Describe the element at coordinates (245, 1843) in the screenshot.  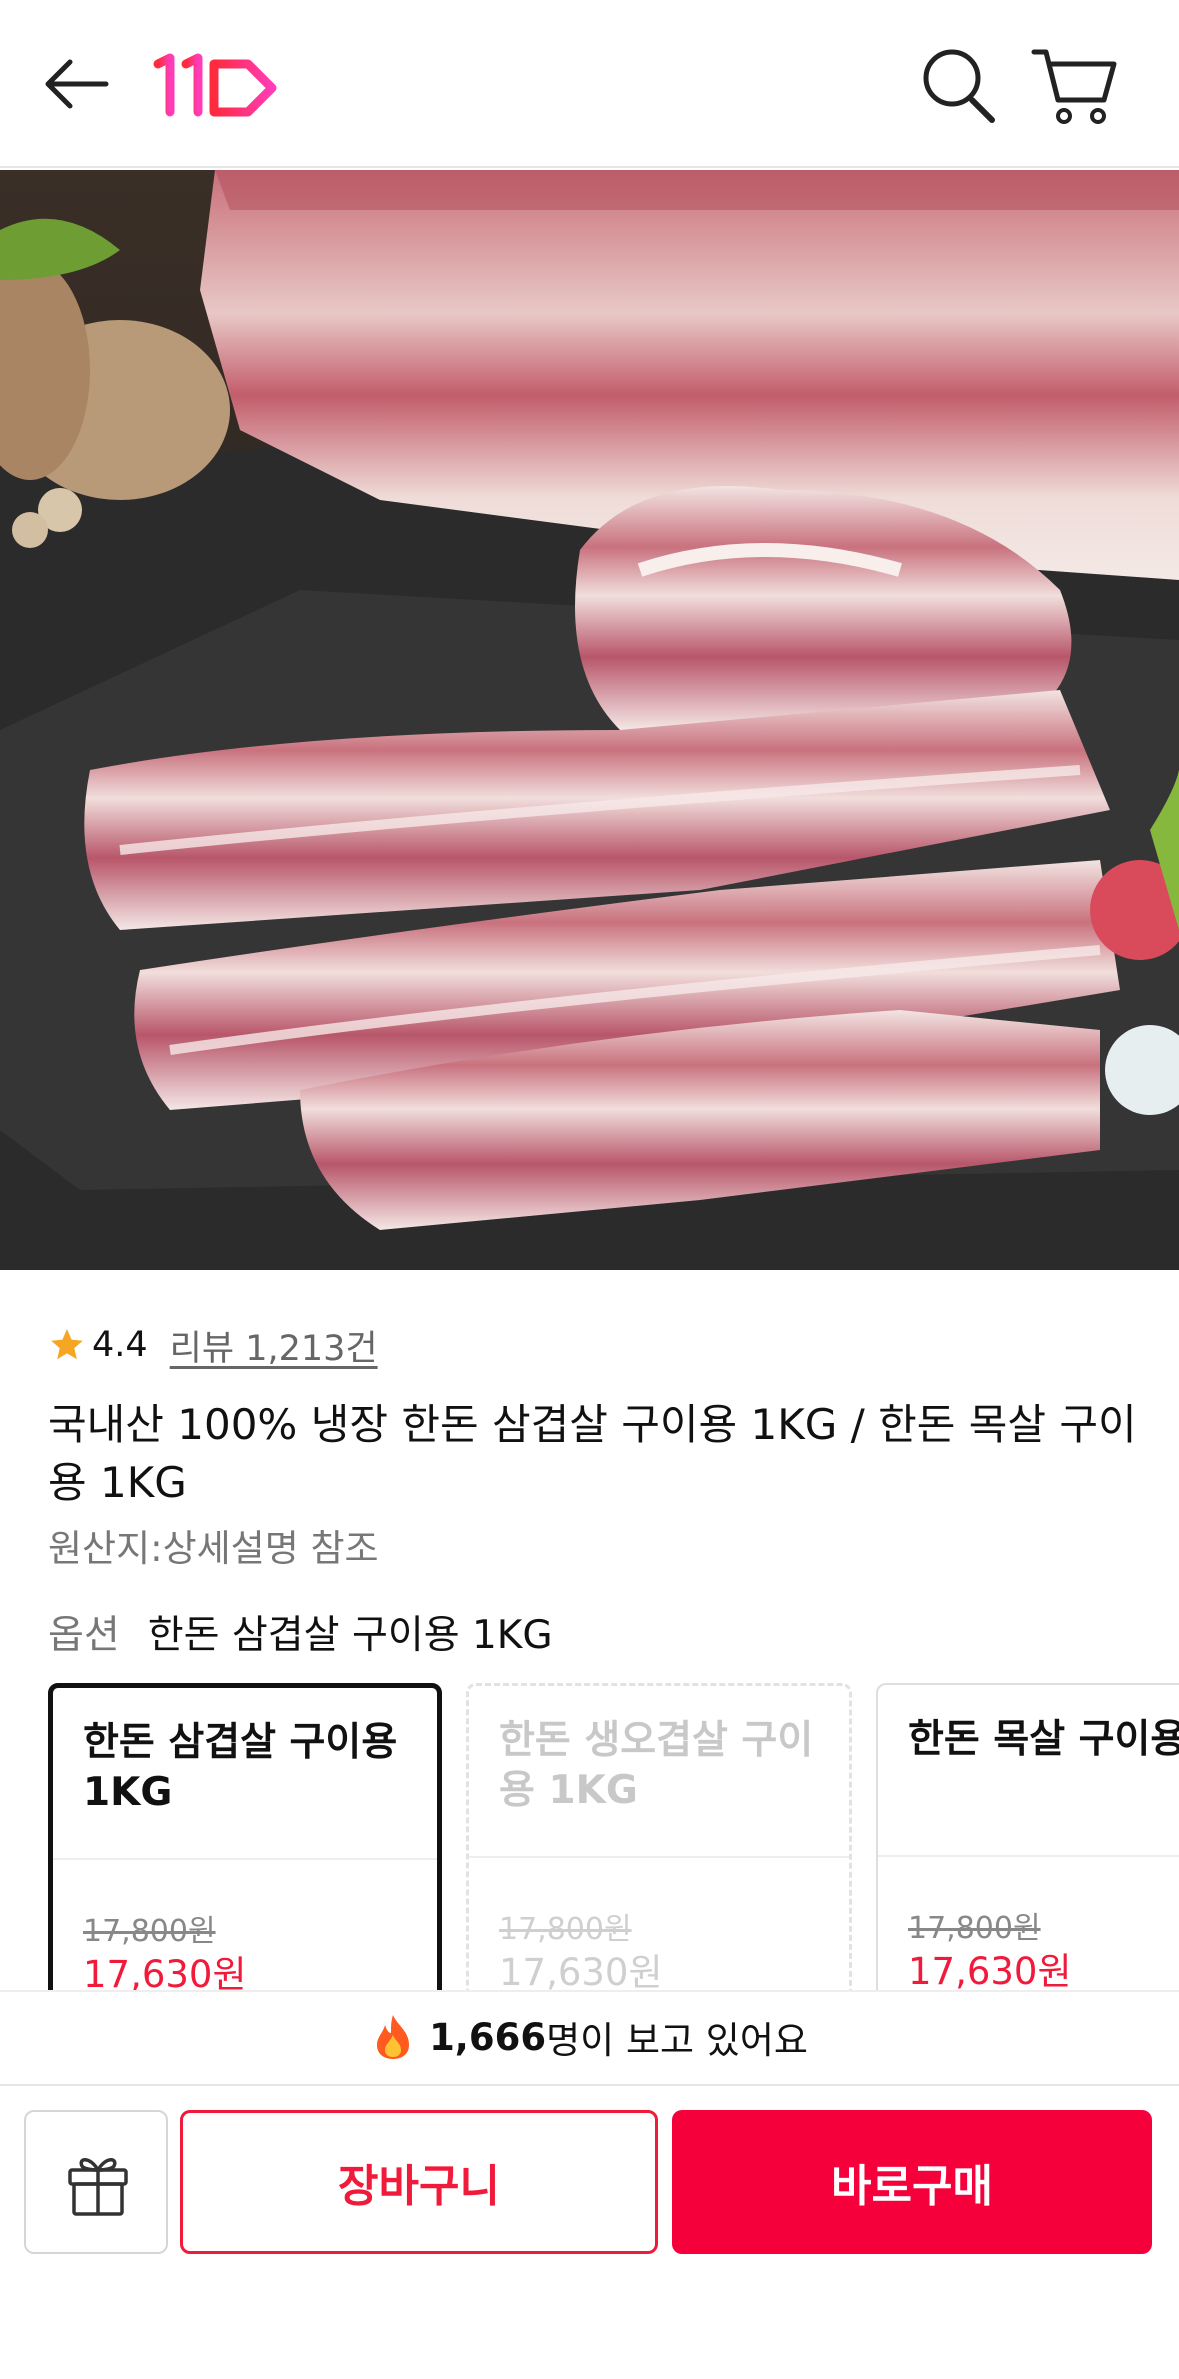
I see `option-card-selected: 한돈 삼겹살 구이용 1KG 17,800원 17,630원` at that location.